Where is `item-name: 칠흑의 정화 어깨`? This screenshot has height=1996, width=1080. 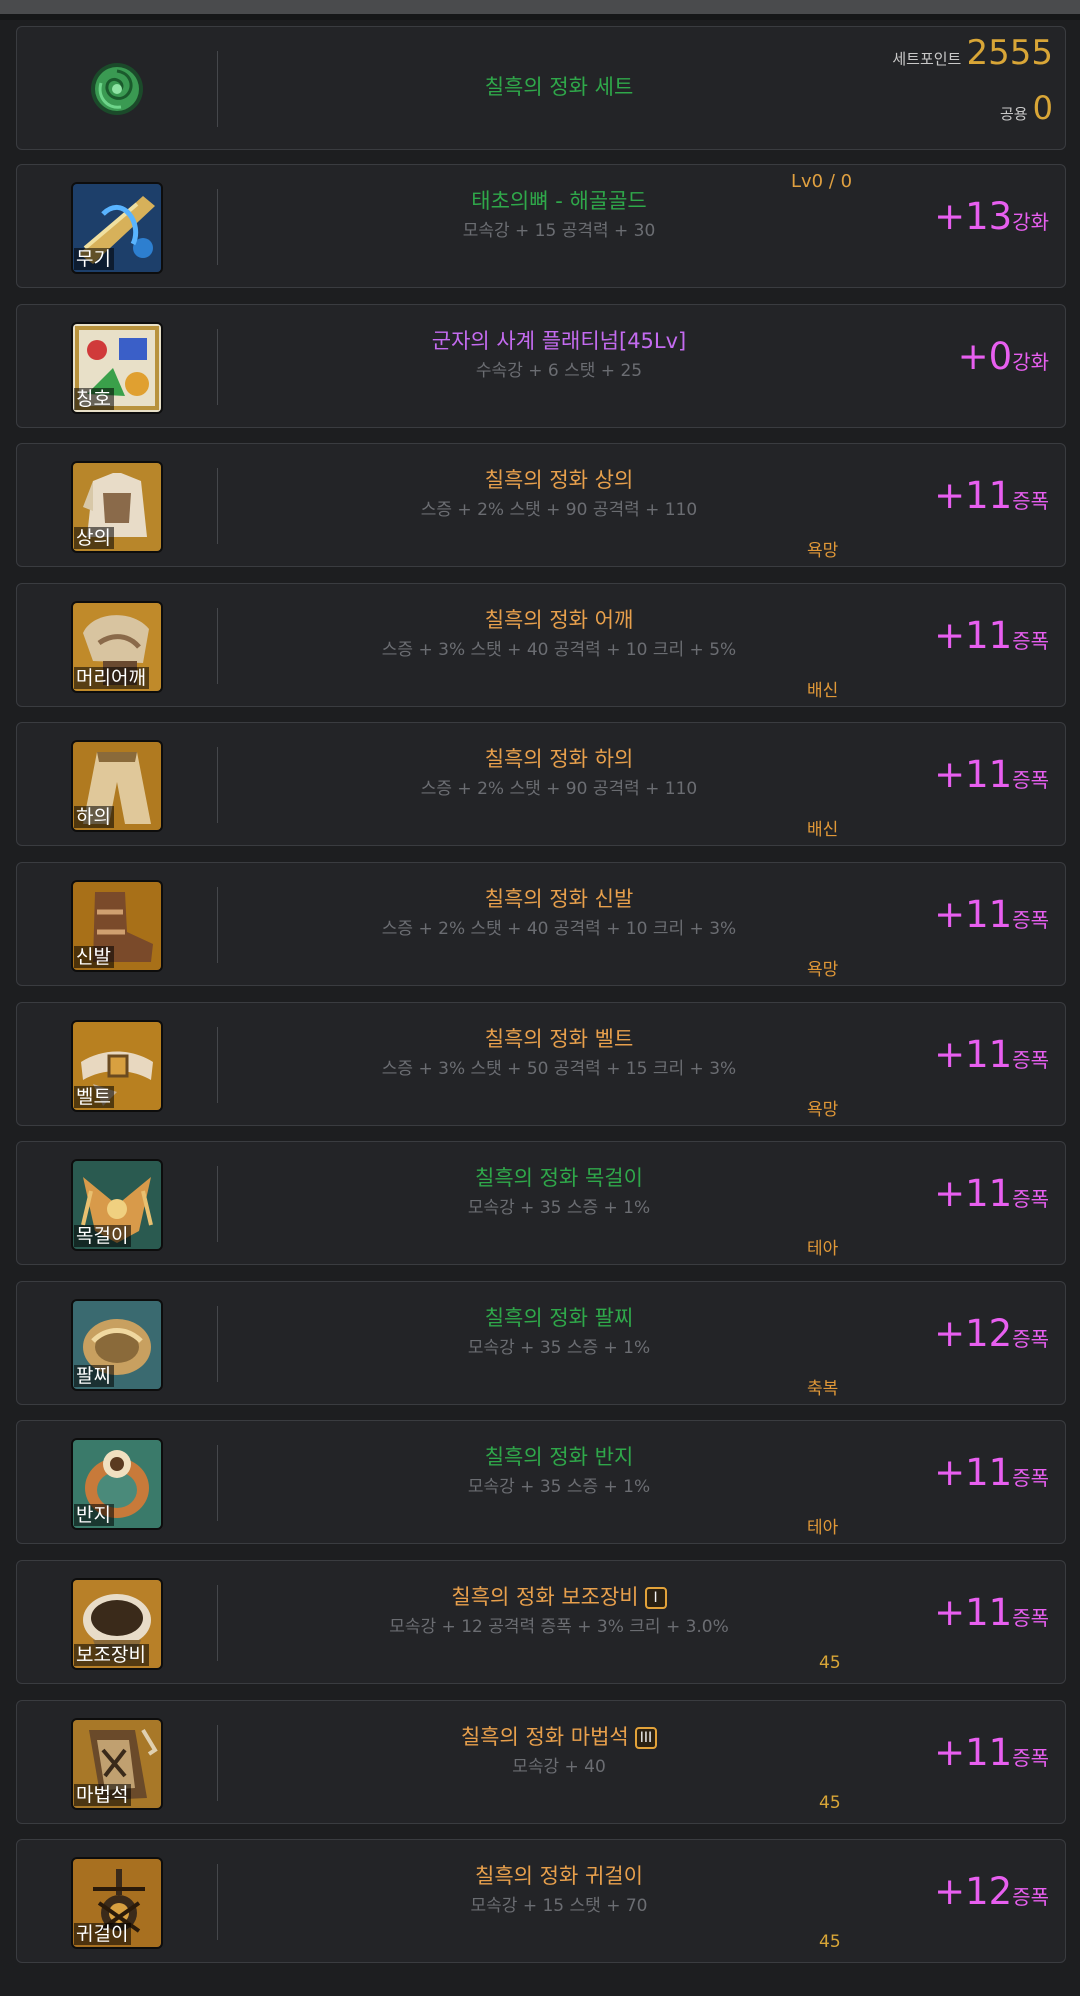 item-name: 칠흑의 정화 어깨 is located at coordinates (559, 620).